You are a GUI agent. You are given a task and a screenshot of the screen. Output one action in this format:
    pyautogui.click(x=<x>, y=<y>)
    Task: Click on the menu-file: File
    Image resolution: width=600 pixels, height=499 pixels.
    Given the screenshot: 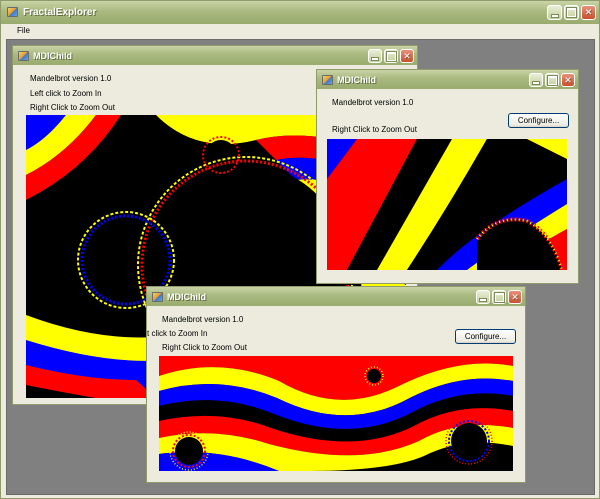 What is the action you would take?
    pyautogui.click(x=23, y=30)
    